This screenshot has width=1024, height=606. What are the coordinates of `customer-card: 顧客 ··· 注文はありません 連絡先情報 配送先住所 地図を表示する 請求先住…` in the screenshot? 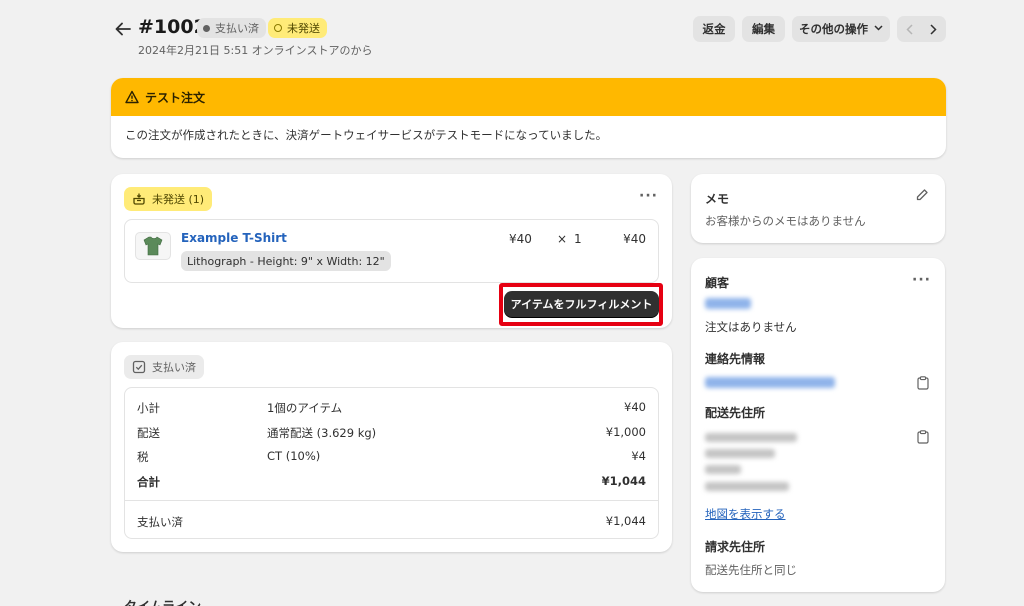 It's located at (818, 425).